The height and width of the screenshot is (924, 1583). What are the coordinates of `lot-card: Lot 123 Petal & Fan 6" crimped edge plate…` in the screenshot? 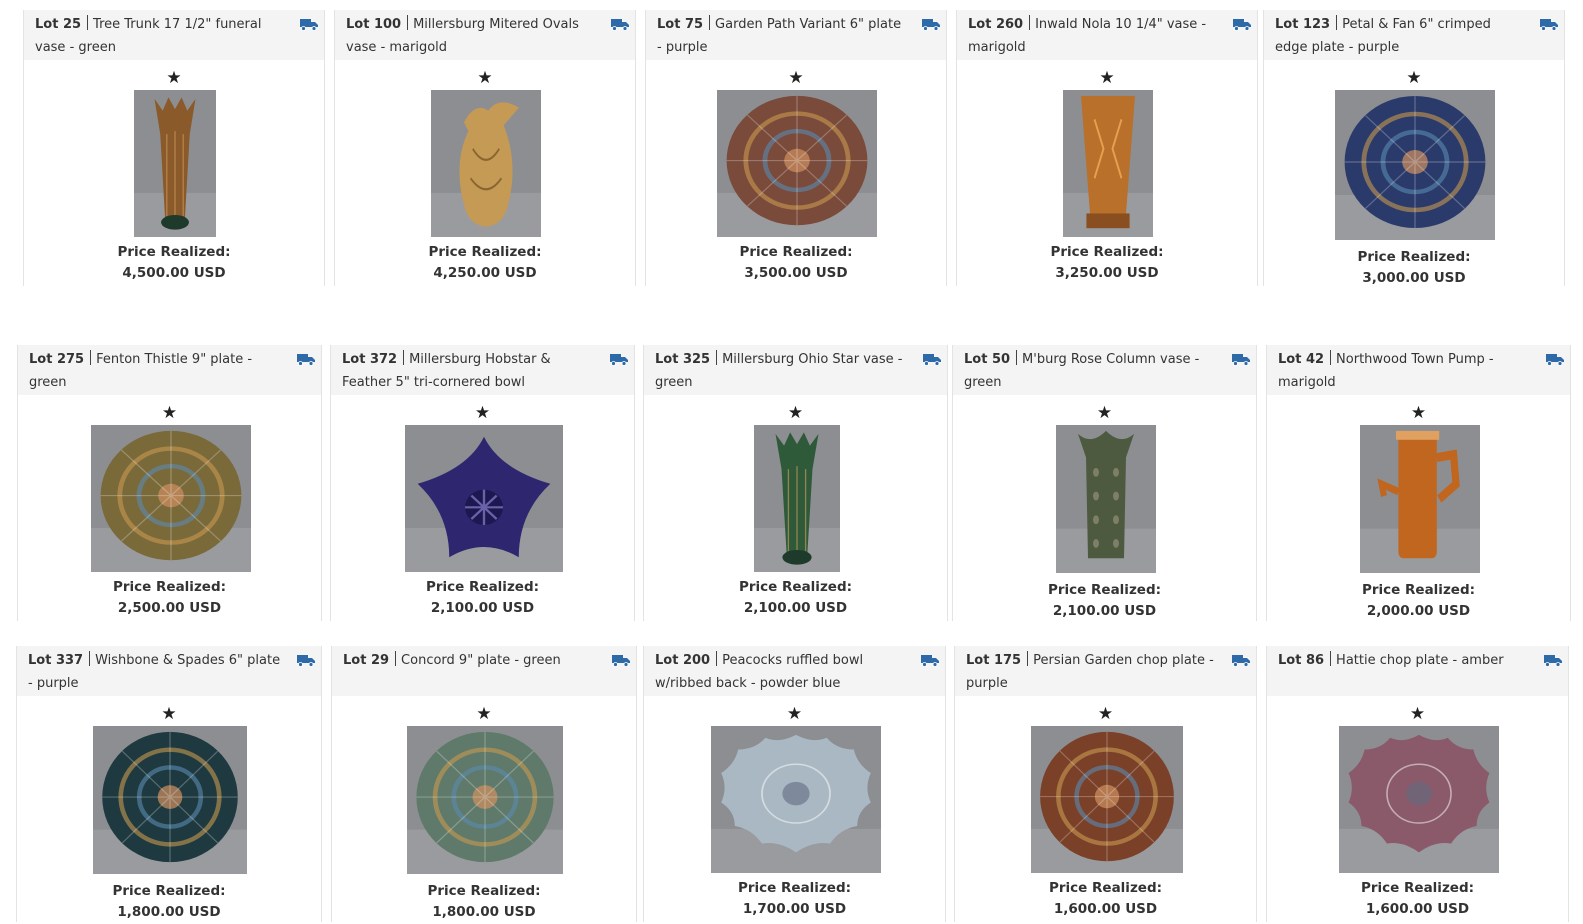 It's located at (1414, 148).